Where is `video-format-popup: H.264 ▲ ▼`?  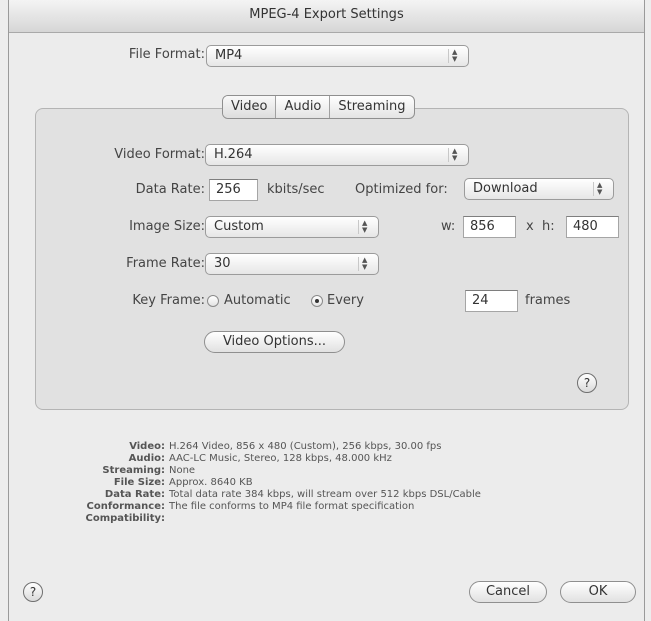 video-format-popup: H.264 ▲ ▼ is located at coordinates (337, 155).